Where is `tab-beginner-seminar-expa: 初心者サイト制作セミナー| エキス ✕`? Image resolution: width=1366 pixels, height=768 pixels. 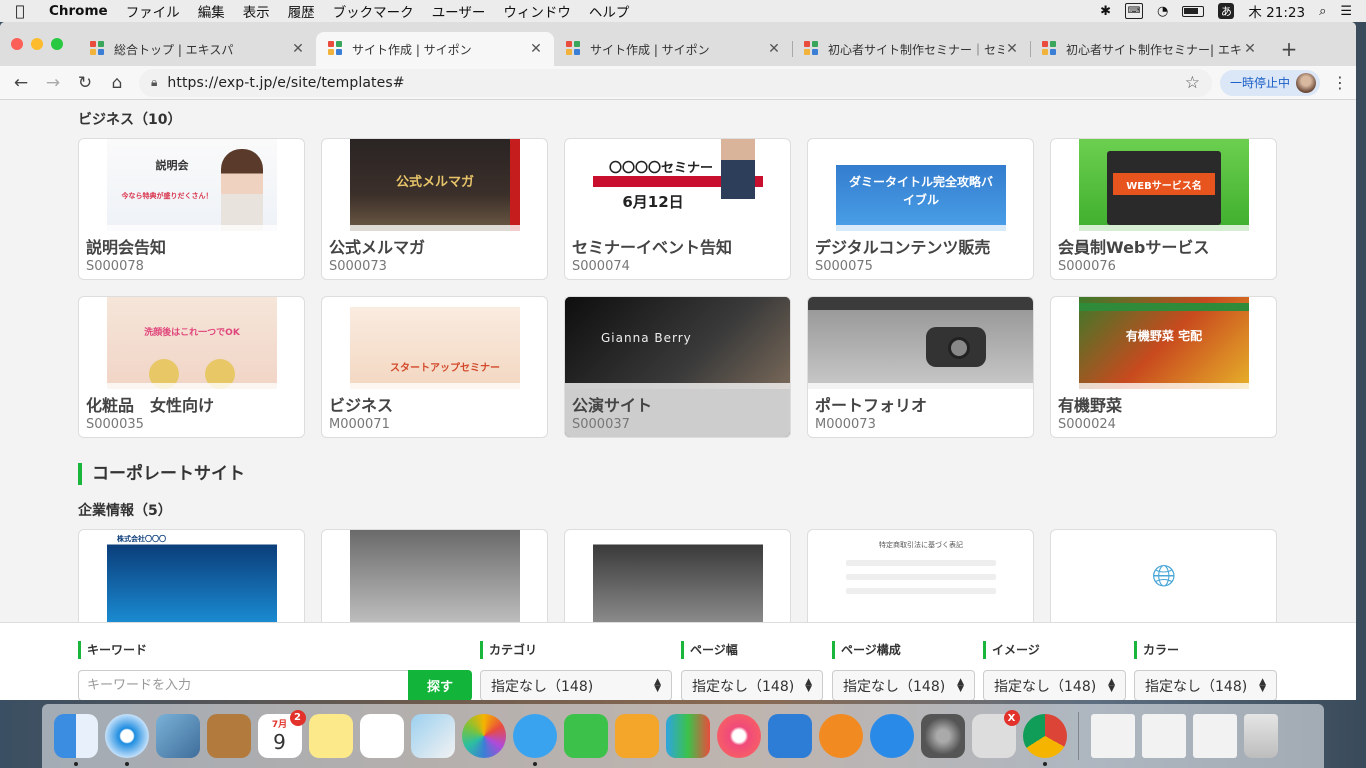 tab-beginner-seminar-expa: 初心者サイト制作セミナー| エキス ✕ is located at coordinates (1149, 49).